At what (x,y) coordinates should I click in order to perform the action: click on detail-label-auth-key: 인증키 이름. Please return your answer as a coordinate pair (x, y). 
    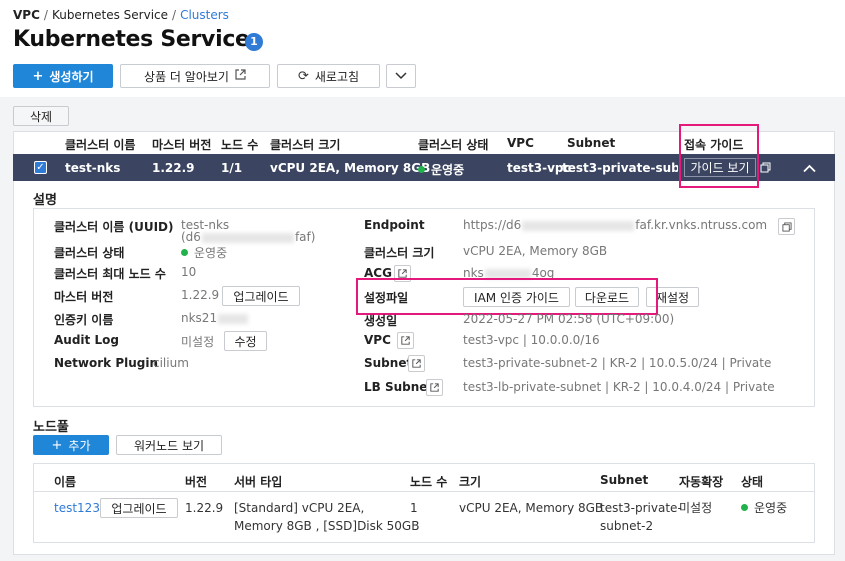
    Looking at the image, I should click on (84, 320).